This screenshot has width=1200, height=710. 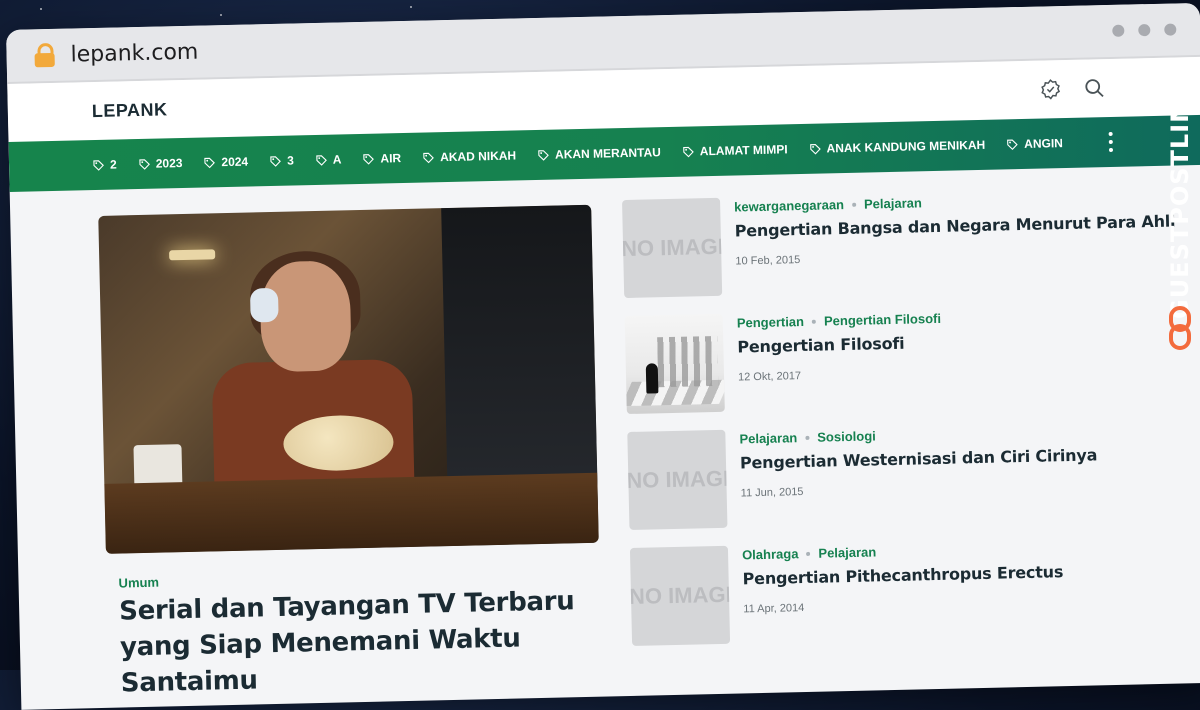 I want to click on link-icon, so click(x=1180, y=328).